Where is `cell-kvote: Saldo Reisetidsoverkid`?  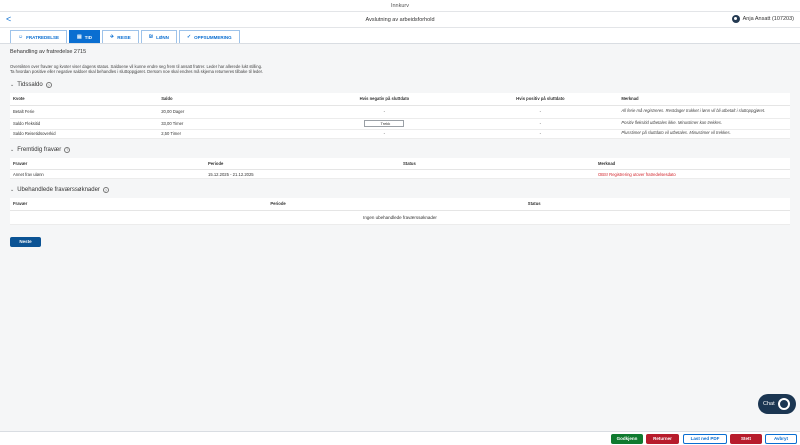
cell-kvote: Saldo Reisetidsoverkid is located at coordinates (84, 134).